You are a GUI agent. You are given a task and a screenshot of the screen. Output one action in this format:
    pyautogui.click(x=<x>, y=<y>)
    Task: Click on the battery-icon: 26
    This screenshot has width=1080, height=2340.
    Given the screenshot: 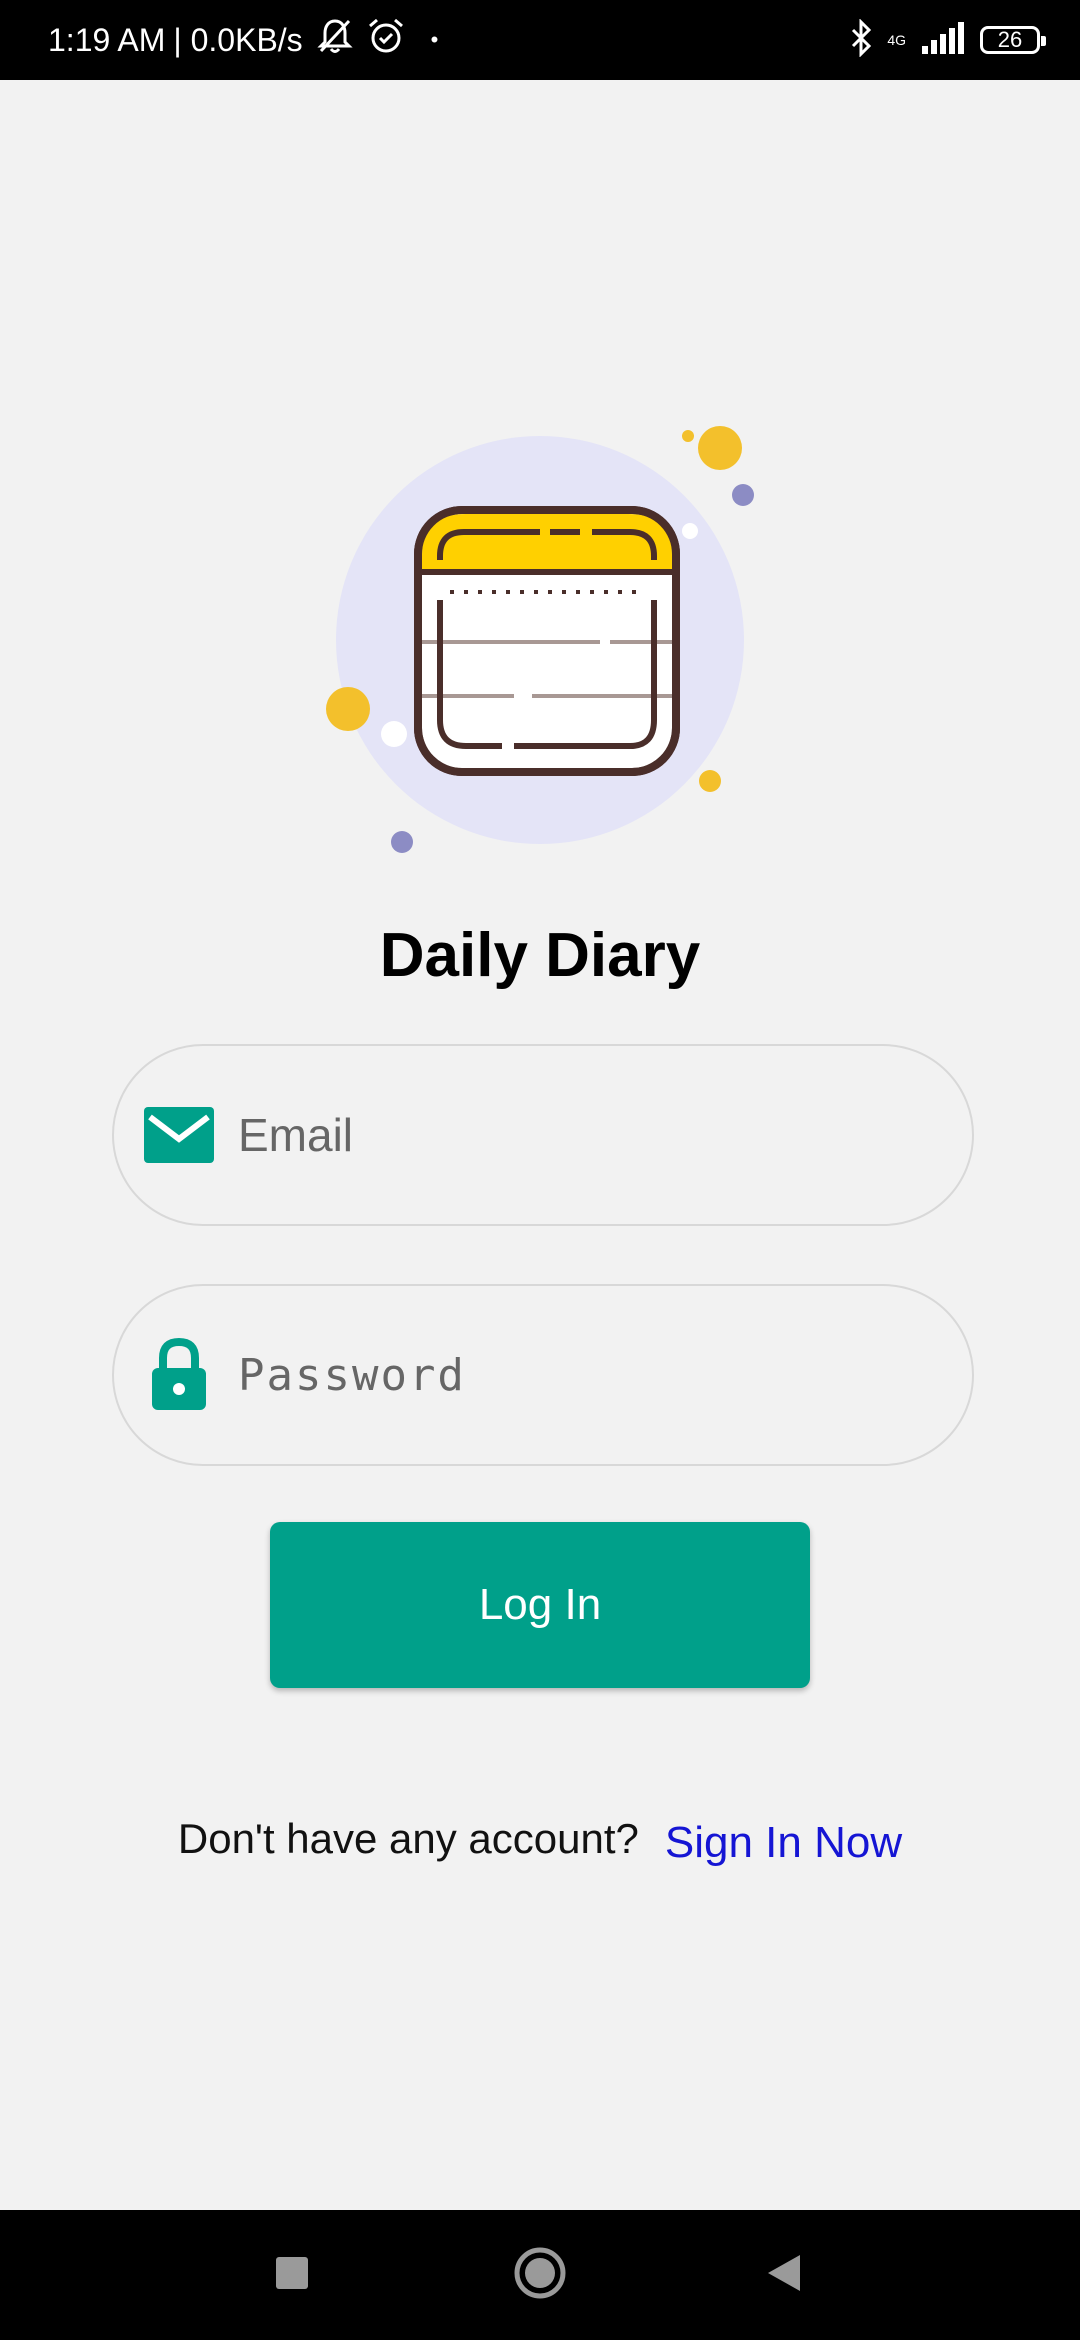 What is the action you would take?
    pyautogui.click(x=1013, y=40)
    